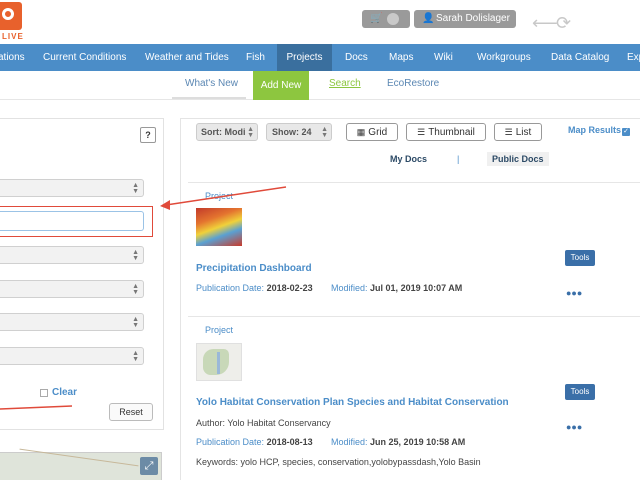 The width and height of the screenshot is (640, 480). Describe the element at coordinates (255, 57) in the screenshot. I see `nav-item-fish: Fish` at that location.